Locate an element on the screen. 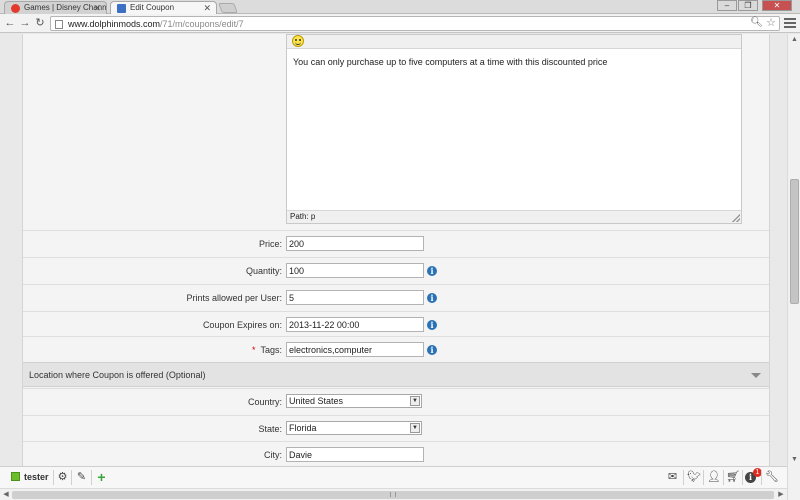 The image size is (800, 500). city-input is located at coordinates (355, 454).